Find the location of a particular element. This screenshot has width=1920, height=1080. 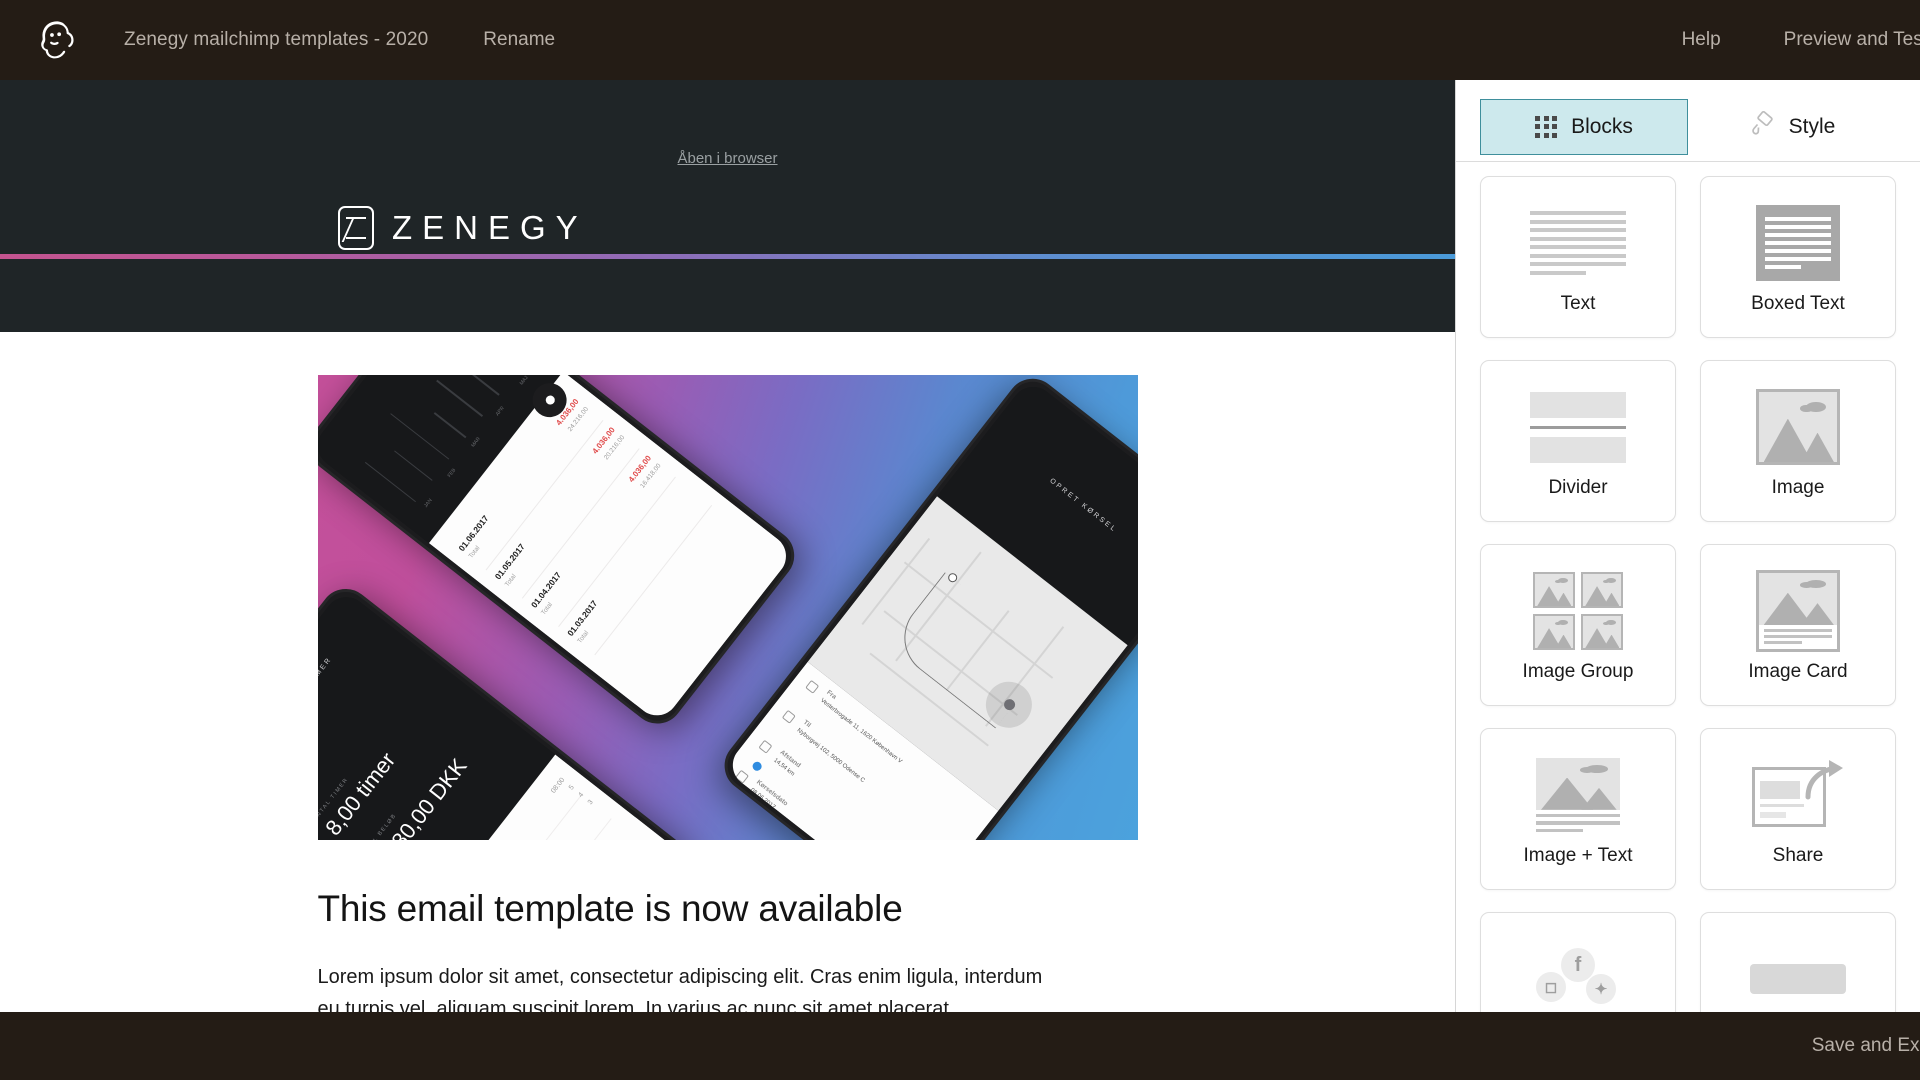

twitter-icon: ✦ is located at coordinates (1601, 989).